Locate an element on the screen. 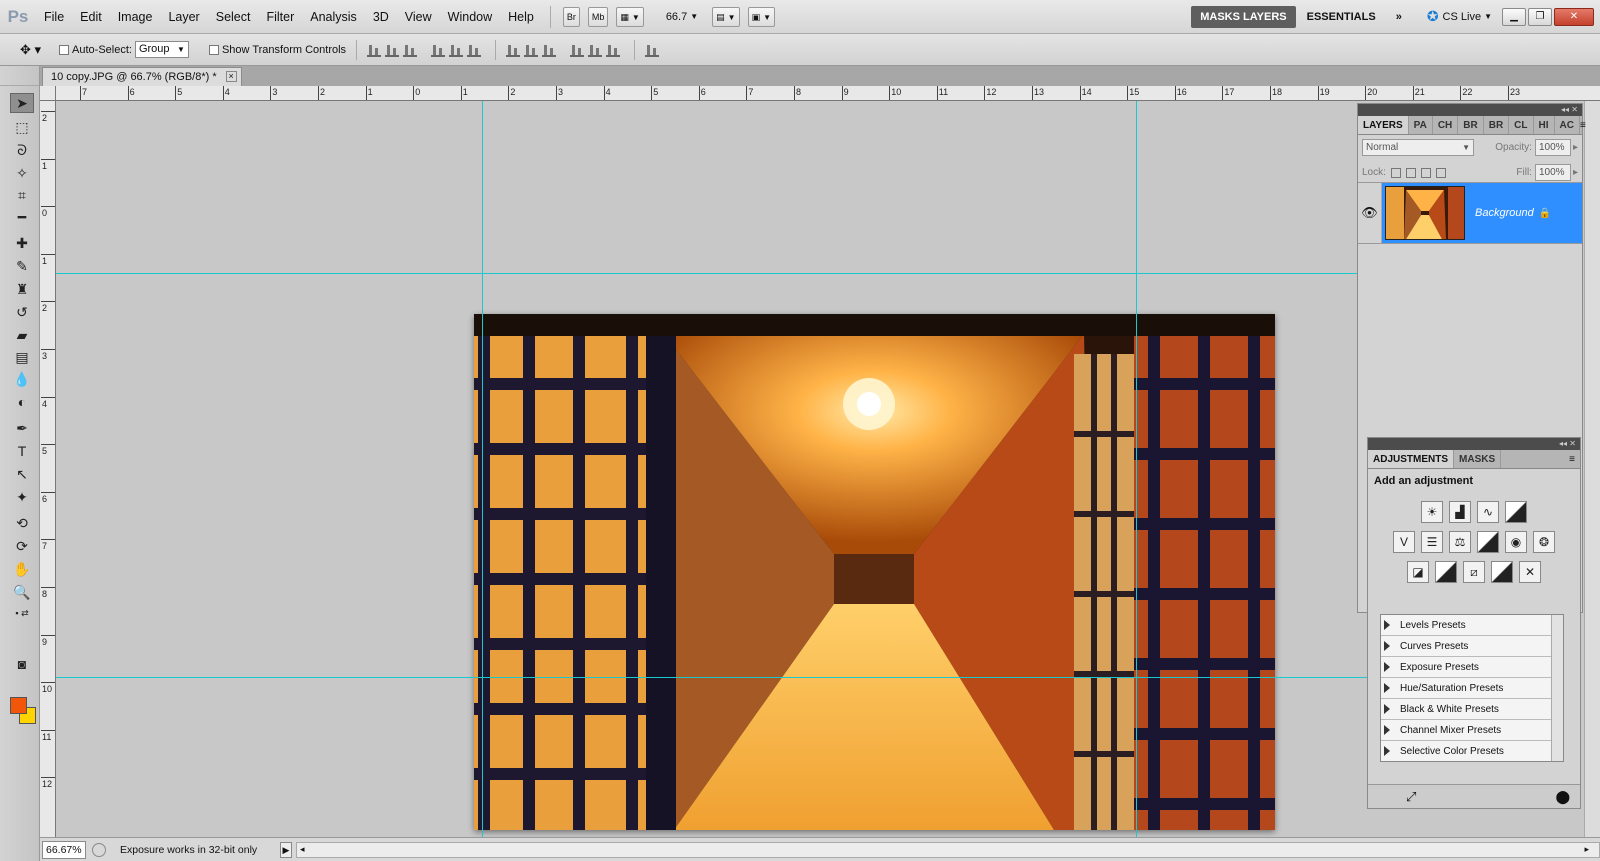 This screenshot has width=1600, height=861. close-window-button: ✕ is located at coordinates (1574, 16).